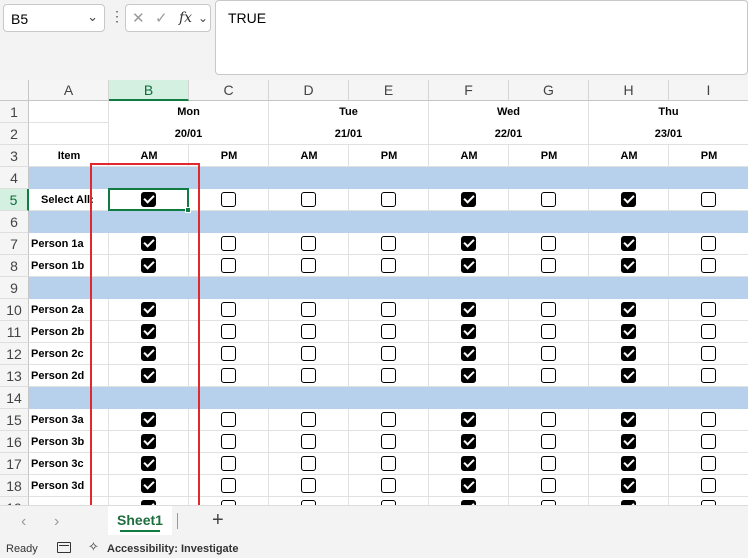 The image size is (748, 558). What do you see at coordinates (23, 522) in the screenshot?
I see `chevron-left-icon: ‹` at bounding box center [23, 522].